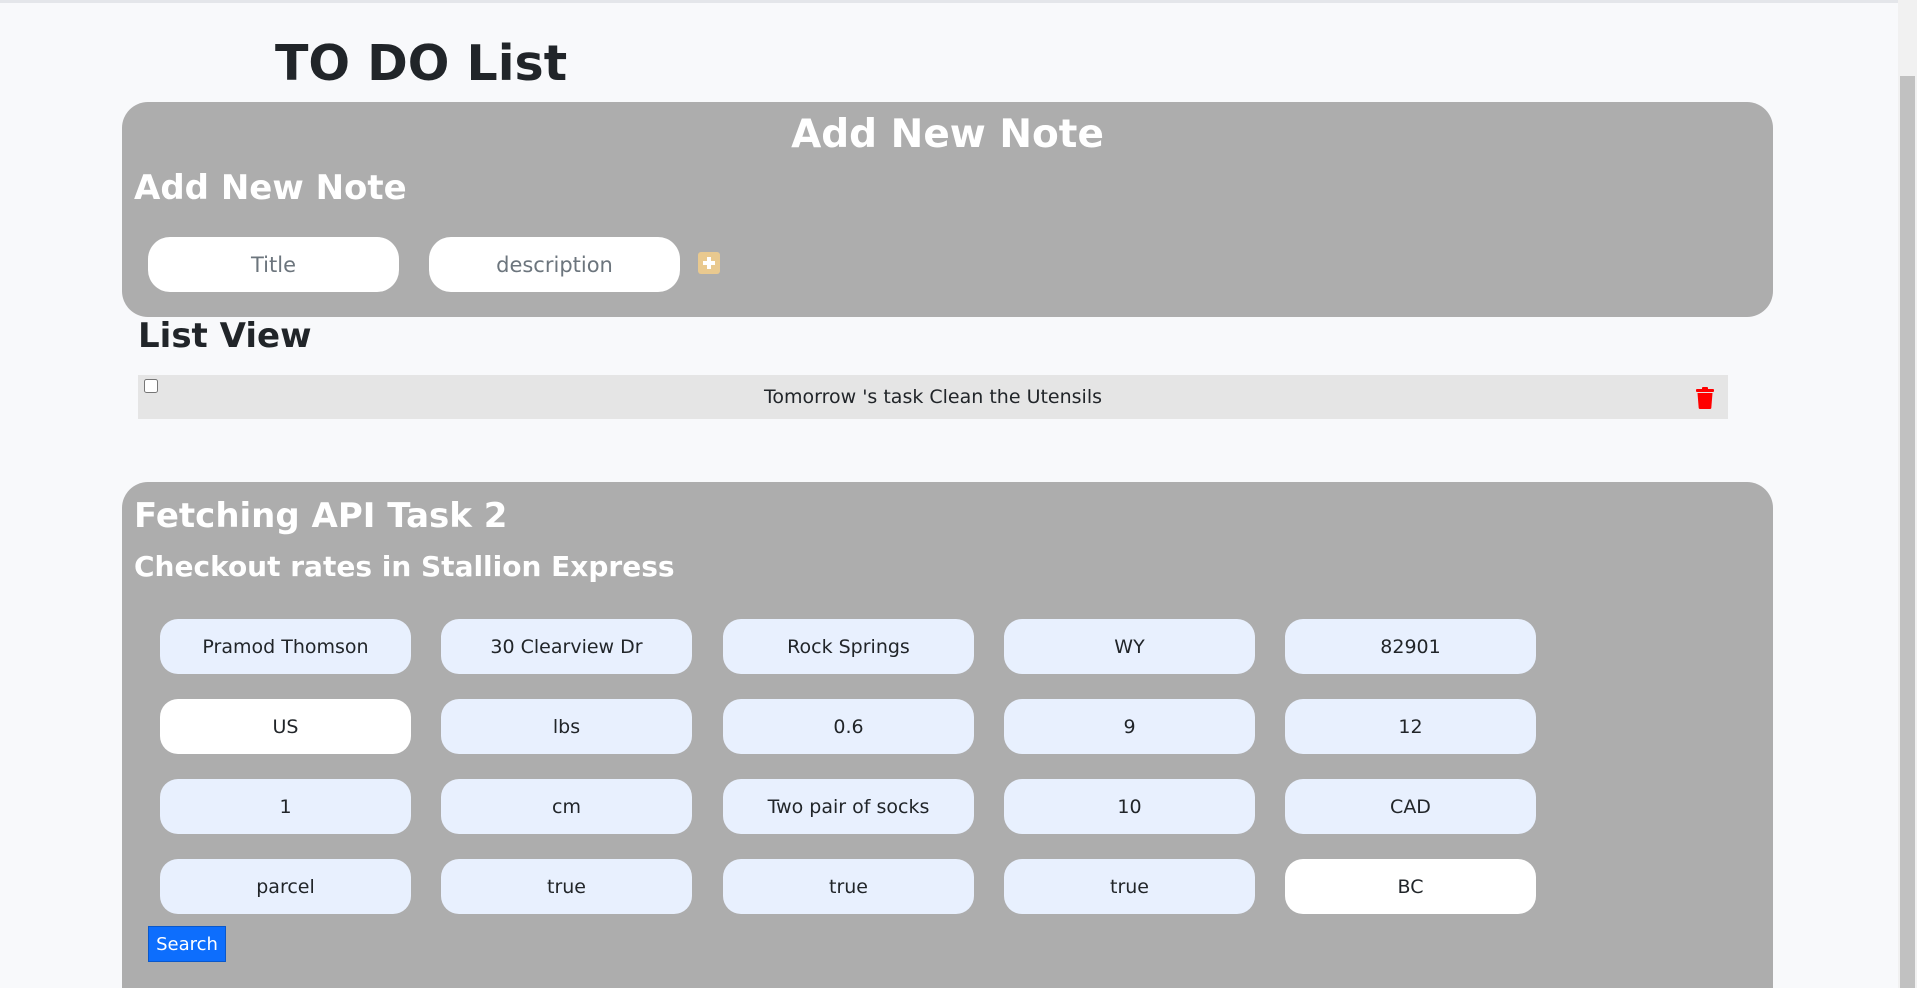 The height and width of the screenshot is (988, 1917). Describe the element at coordinates (225, 336) in the screenshot. I see `list-view-heading: List View` at that location.